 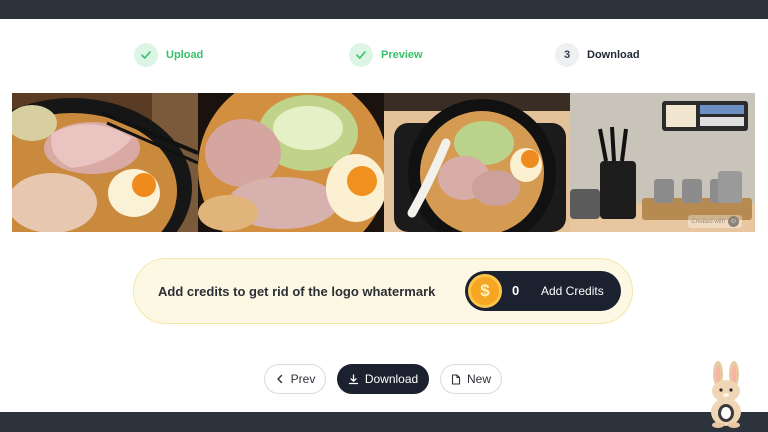 I want to click on download-icon, so click(x=353, y=379).